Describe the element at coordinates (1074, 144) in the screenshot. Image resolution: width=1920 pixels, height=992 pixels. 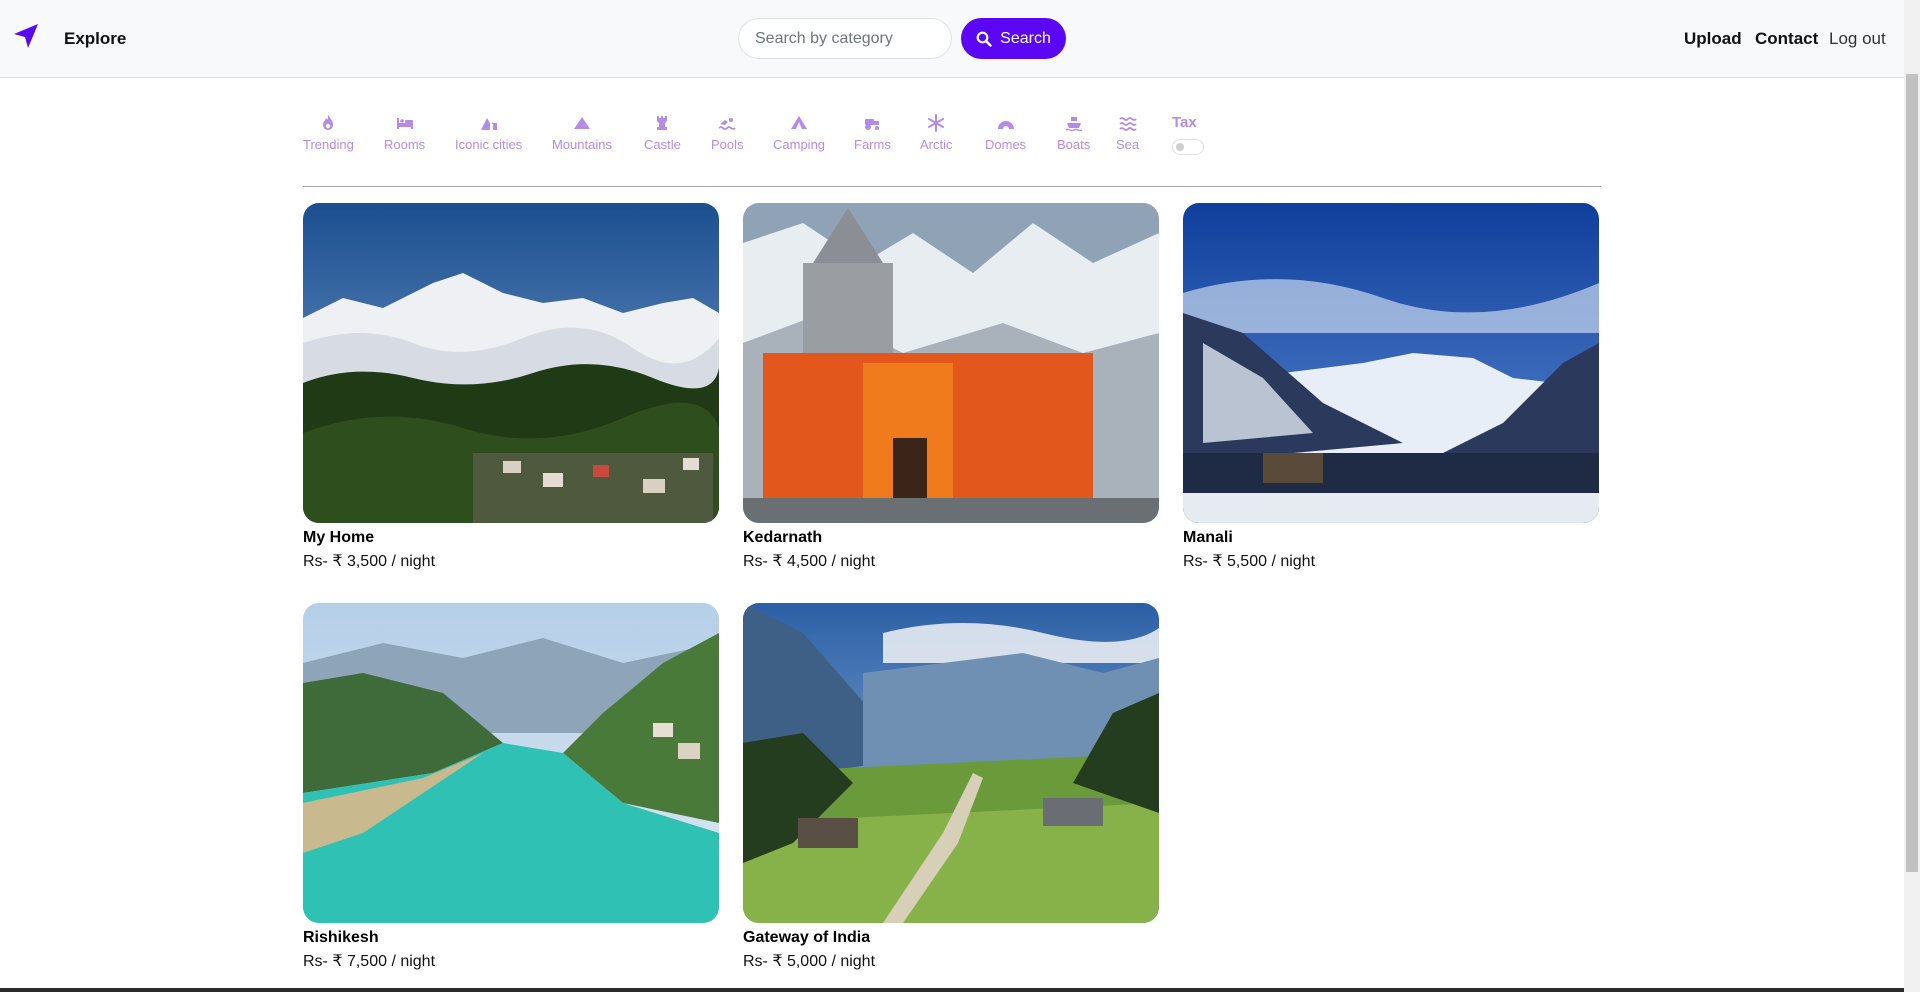
I see `filter-label: Boats` at that location.